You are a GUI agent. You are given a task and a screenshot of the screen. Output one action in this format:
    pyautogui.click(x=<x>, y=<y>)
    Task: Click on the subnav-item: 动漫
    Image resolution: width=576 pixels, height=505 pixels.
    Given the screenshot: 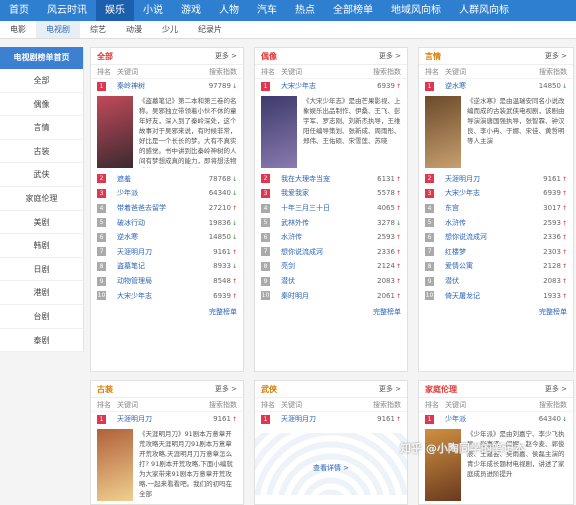 What is the action you would take?
    pyautogui.click(x=134, y=29)
    